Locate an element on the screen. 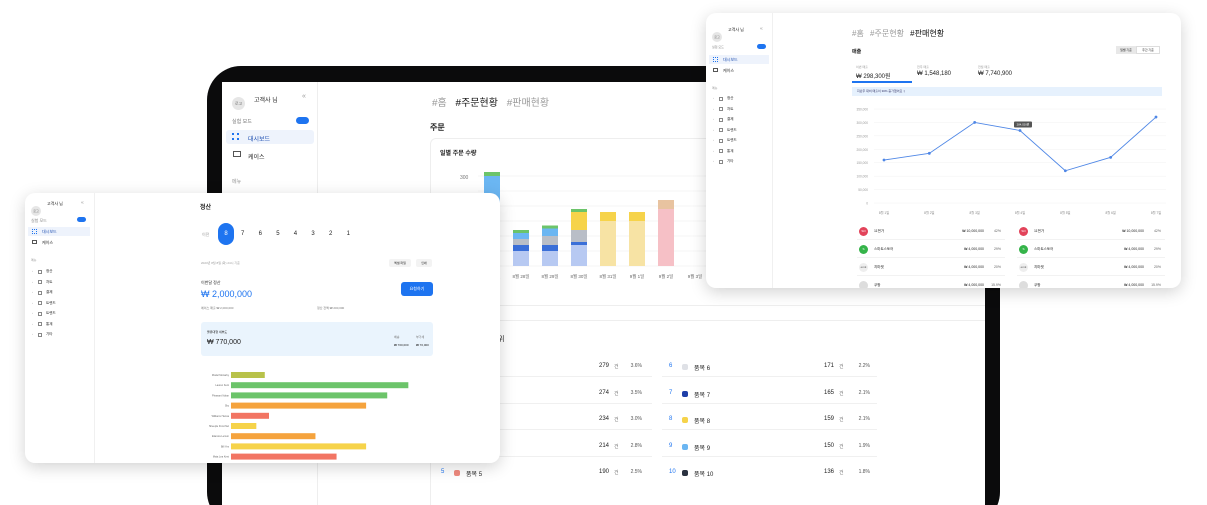 The height and width of the screenshot is (505, 1207). category-label: Elanora Lemon is located at coordinates (221, 436).